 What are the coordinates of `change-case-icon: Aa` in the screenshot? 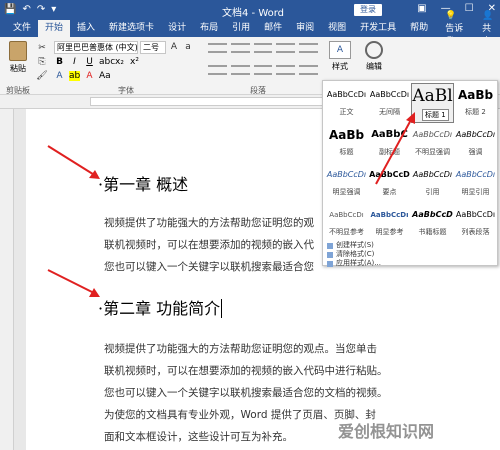 It's located at (105, 76).